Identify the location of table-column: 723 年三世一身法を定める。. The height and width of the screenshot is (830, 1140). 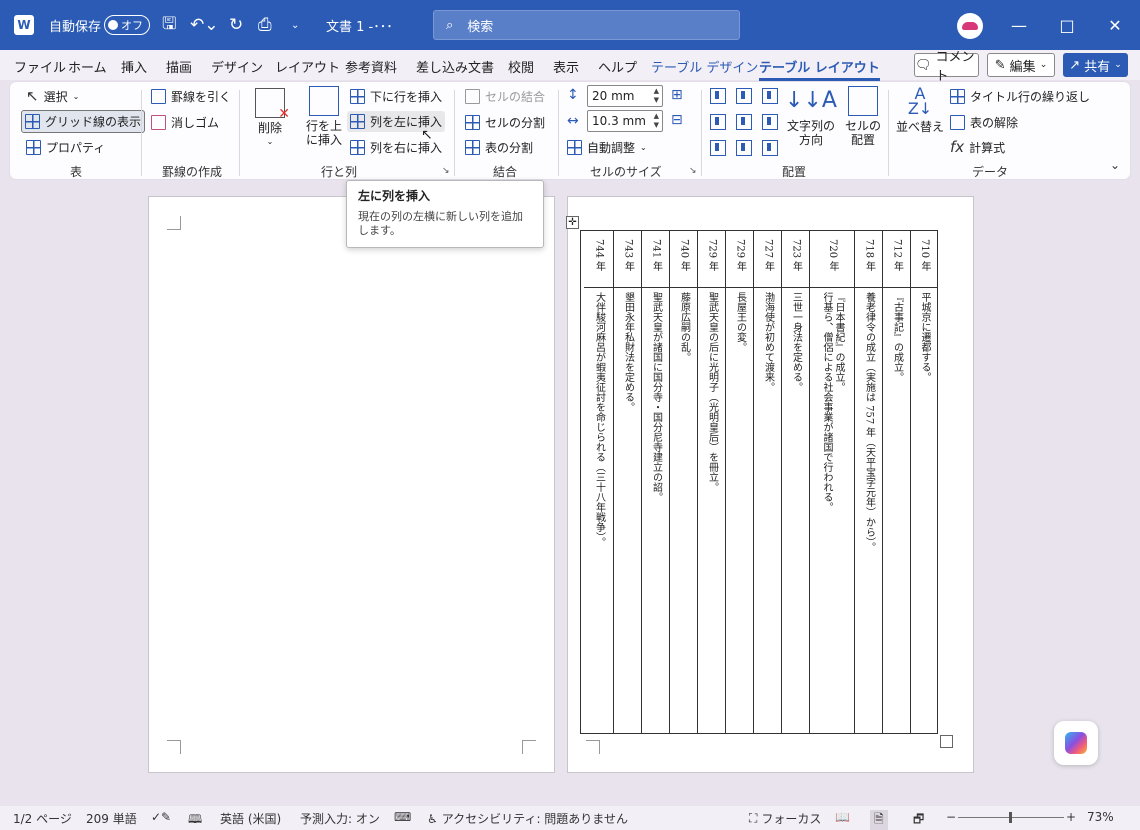
(795, 482).